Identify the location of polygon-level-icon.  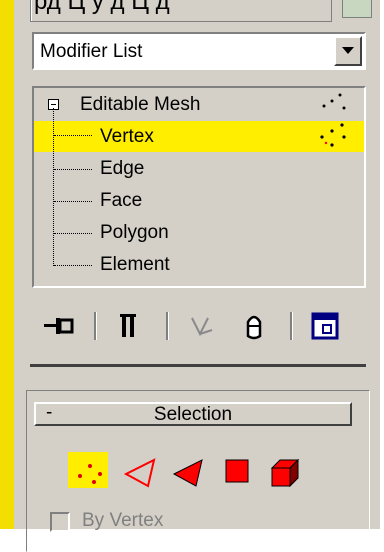
(242, 470).